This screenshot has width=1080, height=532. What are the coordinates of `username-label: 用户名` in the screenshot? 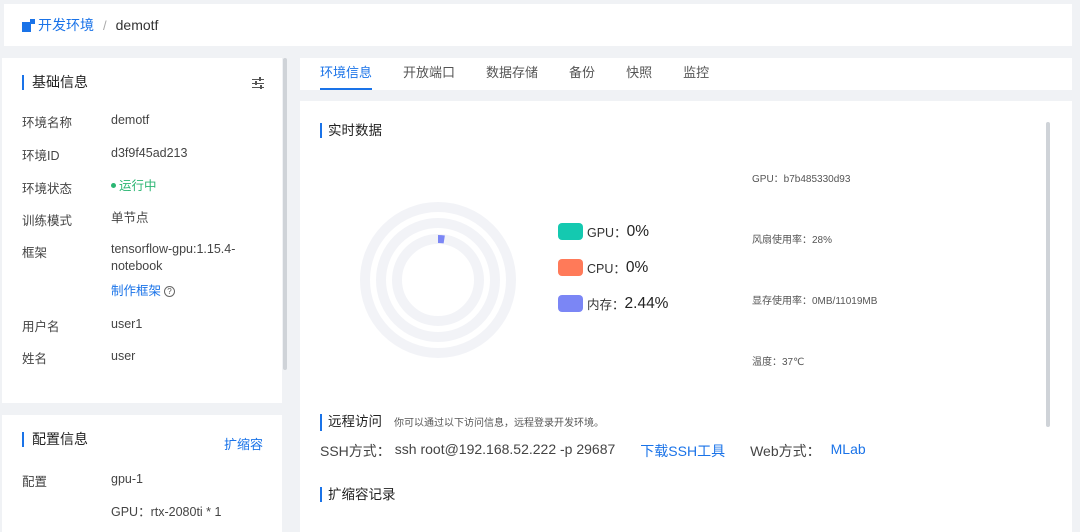 It's located at (41, 327).